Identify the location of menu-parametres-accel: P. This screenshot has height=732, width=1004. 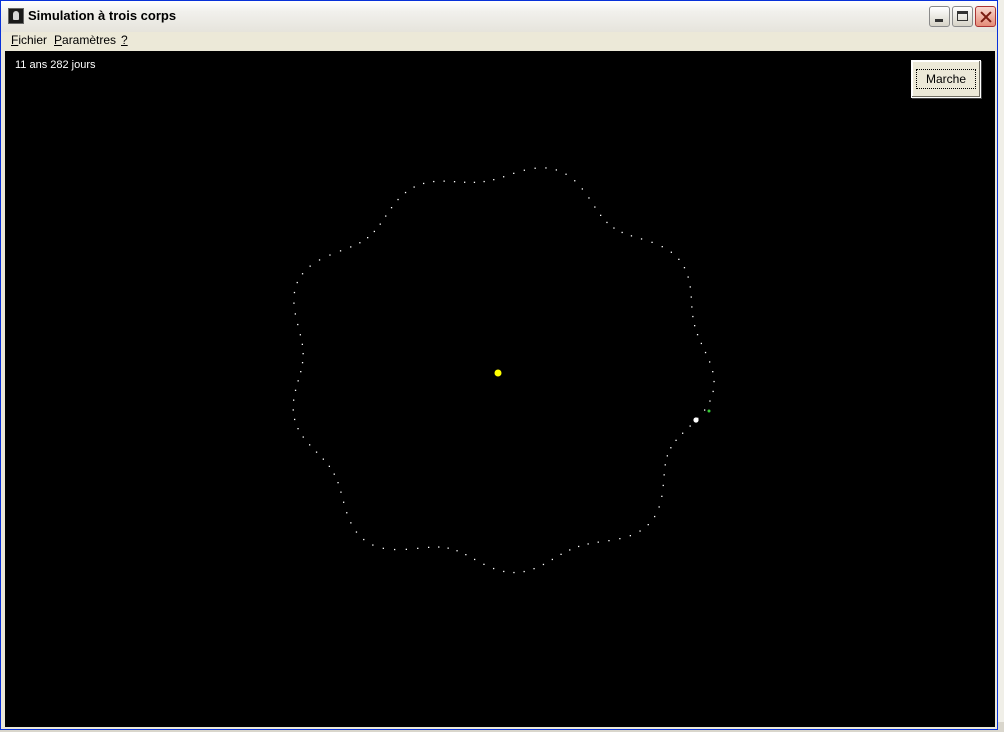
(58, 40).